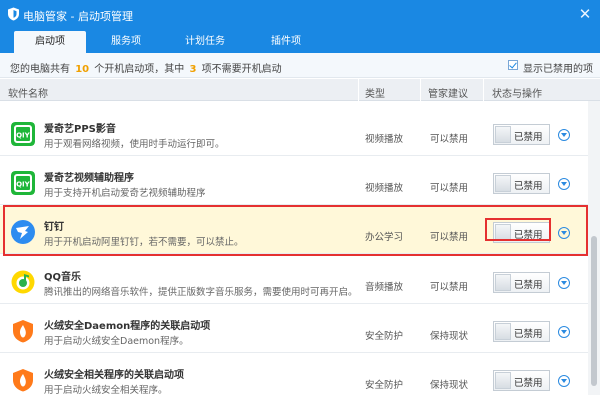 This screenshot has height=395, width=600. What do you see at coordinates (375, 94) in the screenshot?
I see `col-type: 类型` at bounding box center [375, 94].